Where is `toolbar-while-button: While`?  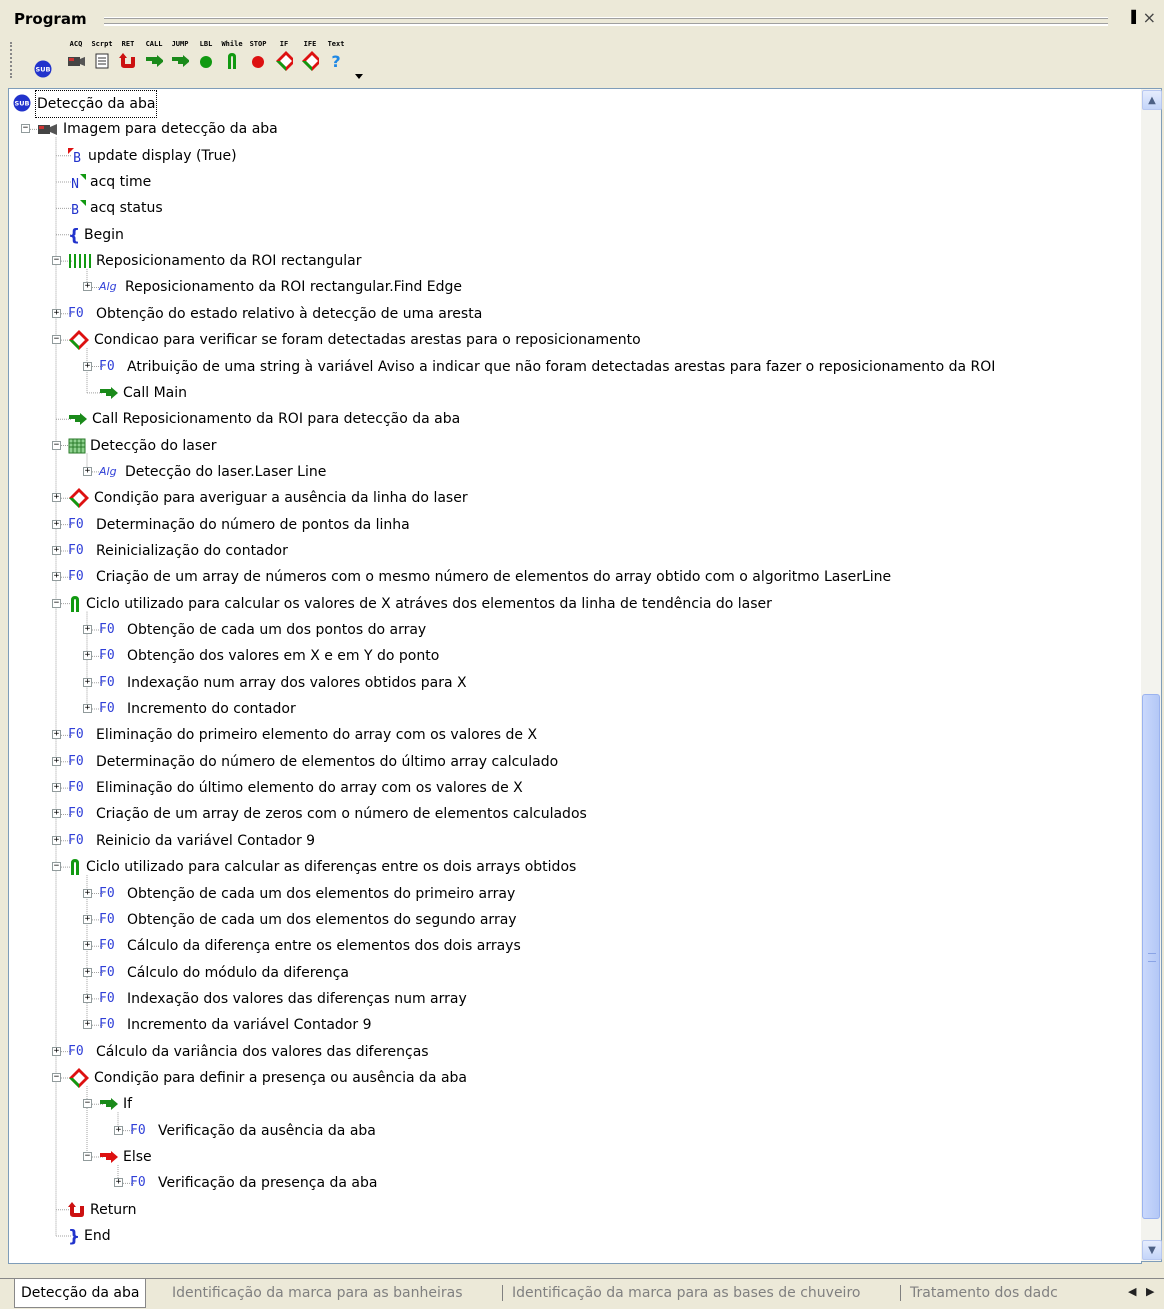
toolbar-while-button: While is located at coordinates (232, 60).